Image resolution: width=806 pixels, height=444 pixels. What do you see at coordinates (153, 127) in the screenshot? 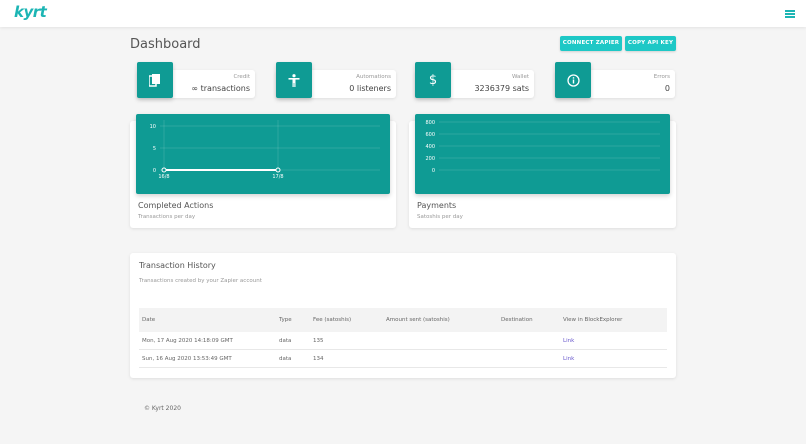
I see `y-tick-label: 10` at bounding box center [153, 127].